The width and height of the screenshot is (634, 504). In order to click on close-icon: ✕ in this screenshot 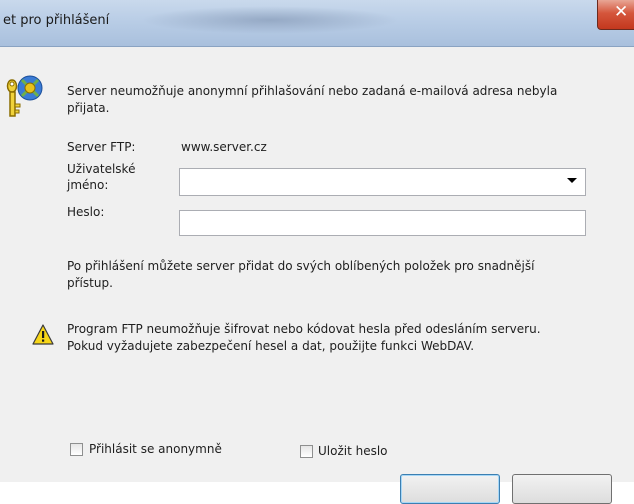, I will do `click(621, 12)`.